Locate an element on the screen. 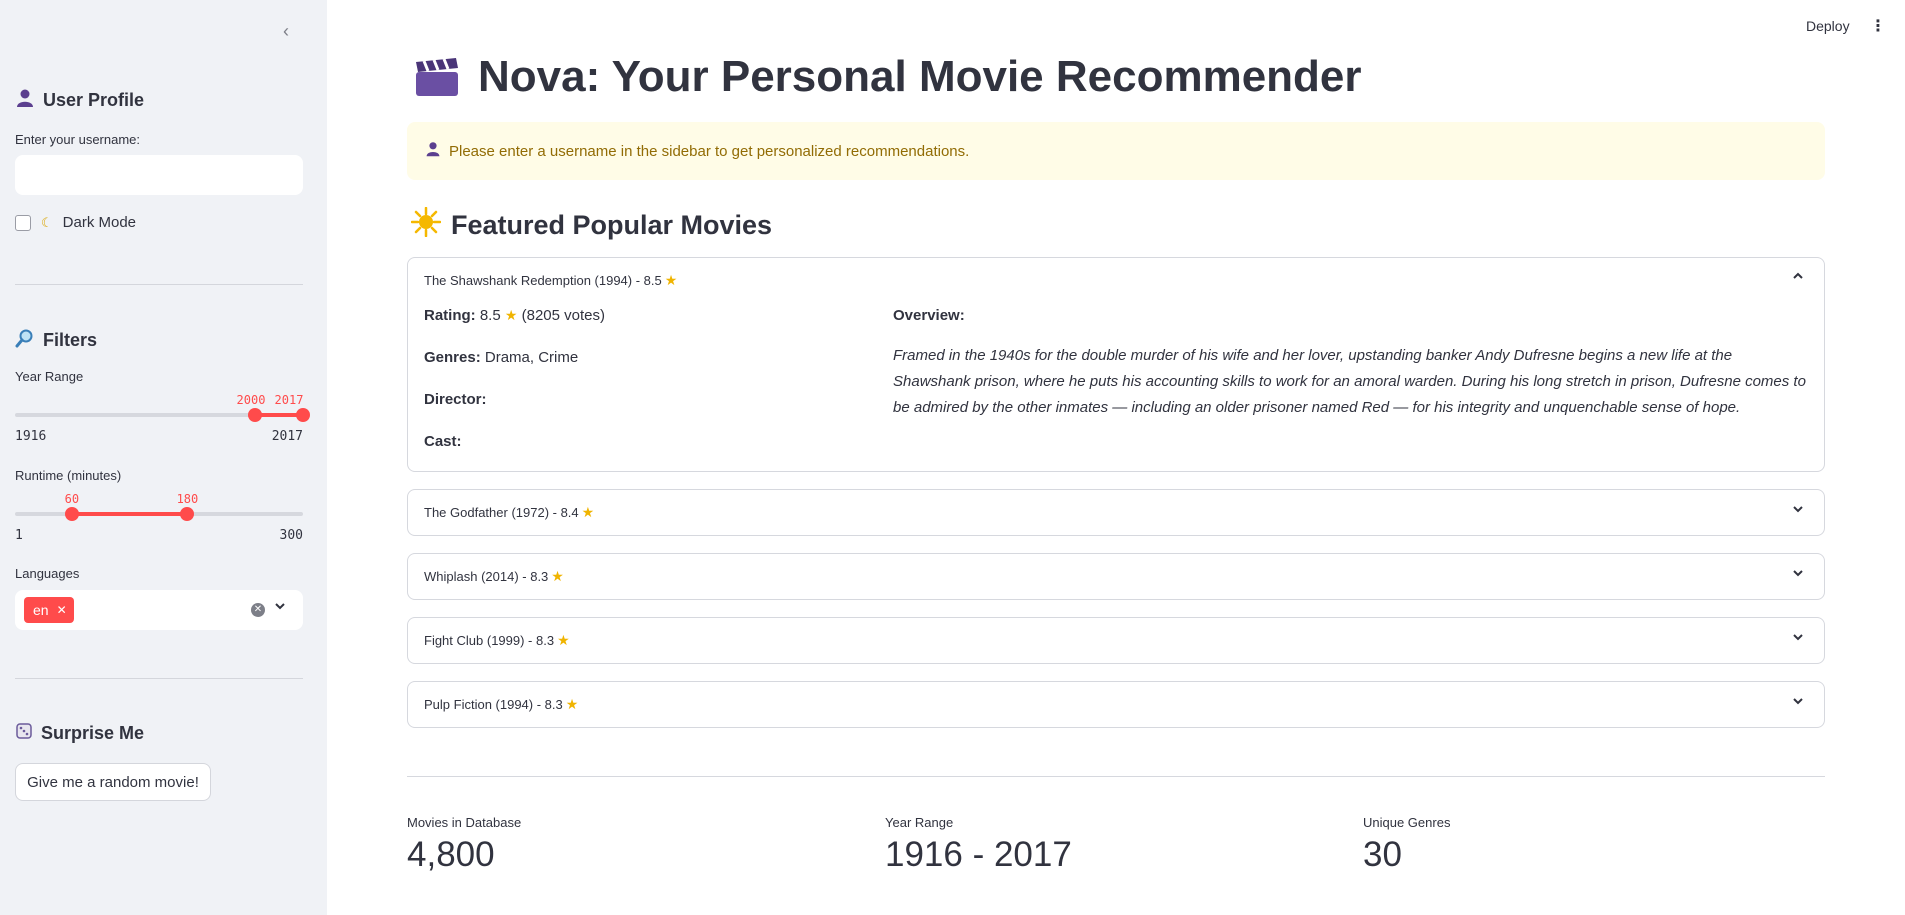 The height and width of the screenshot is (915, 1905). profile-heading: User Profile is located at coordinates (79, 100).